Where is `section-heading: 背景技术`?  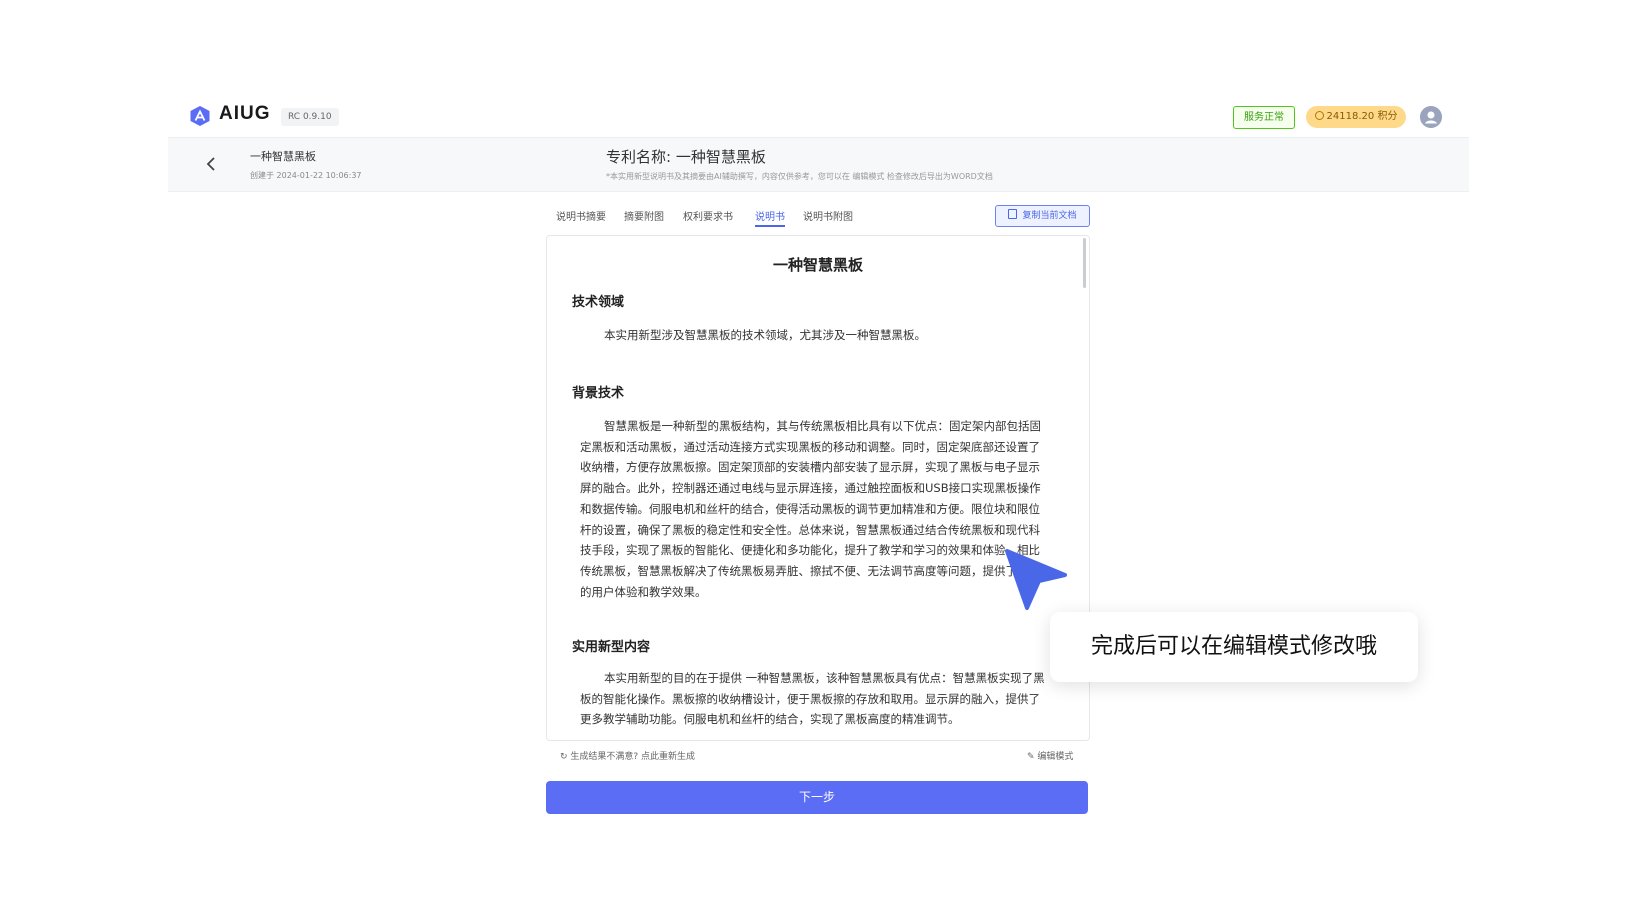 section-heading: 背景技术 is located at coordinates (598, 393).